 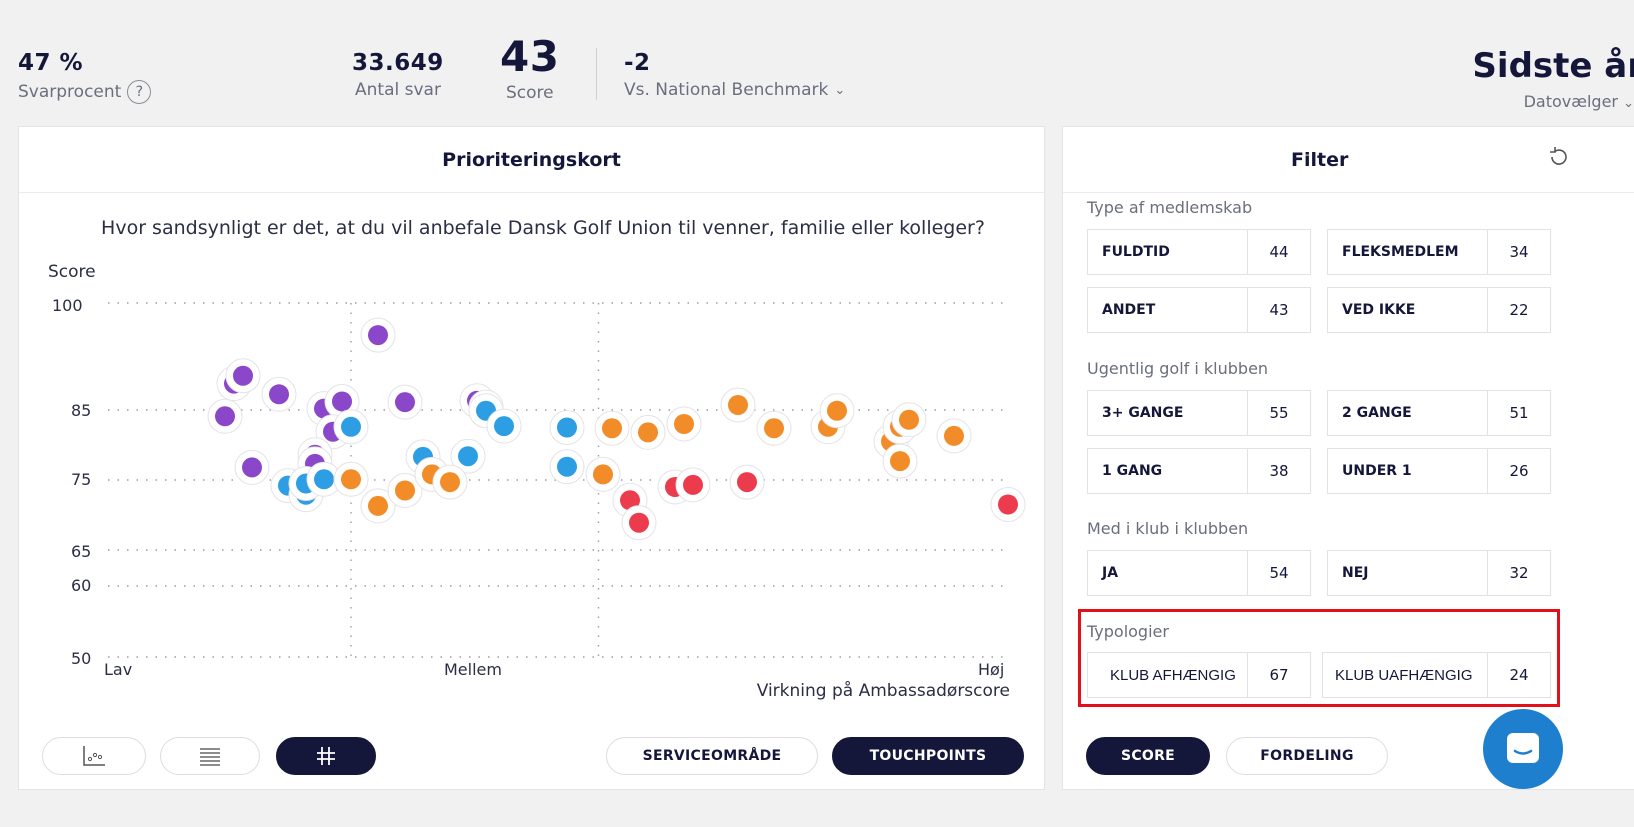 I want to click on chat-button, so click(x=1523, y=749).